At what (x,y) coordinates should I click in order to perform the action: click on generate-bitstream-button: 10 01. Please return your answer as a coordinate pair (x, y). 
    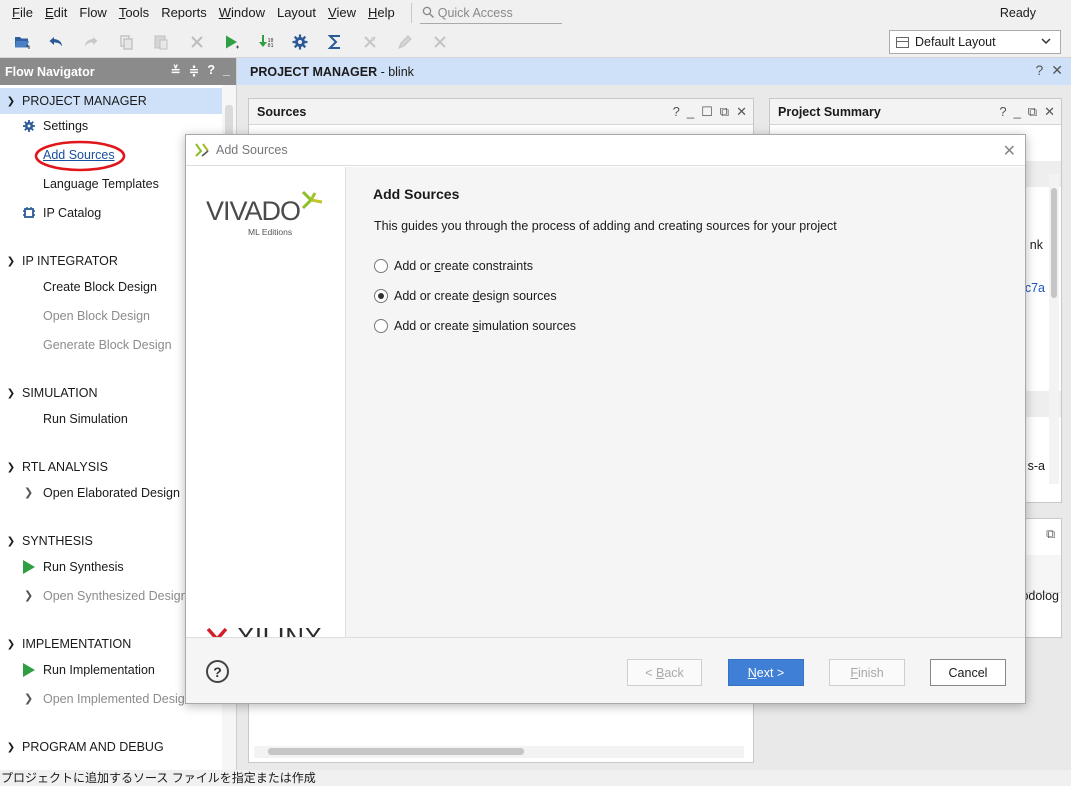
    Looking at the image, I should click on (266, 42).